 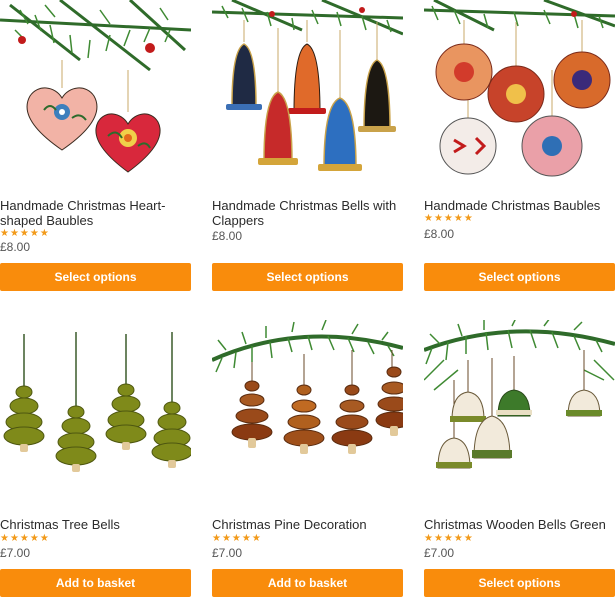 What do you see at coordinates (307, 213) in the screenshot?
I see `product-title: Handmade Christmas Bells with Clappers` at bounding box center [307, 213].